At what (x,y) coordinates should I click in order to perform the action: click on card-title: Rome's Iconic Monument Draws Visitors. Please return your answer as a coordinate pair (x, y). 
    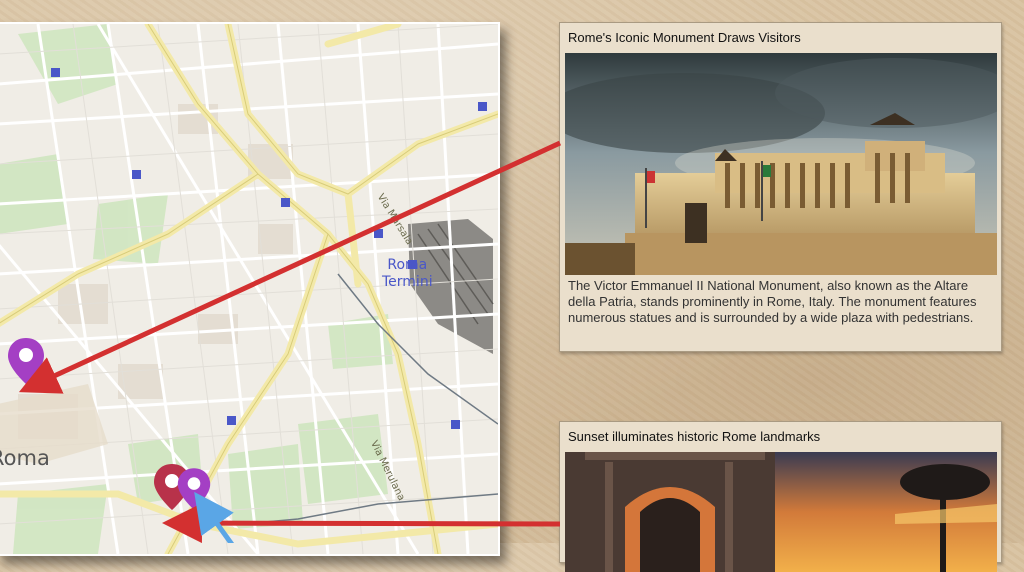
    Looking at the image, I should click on (684, 37).